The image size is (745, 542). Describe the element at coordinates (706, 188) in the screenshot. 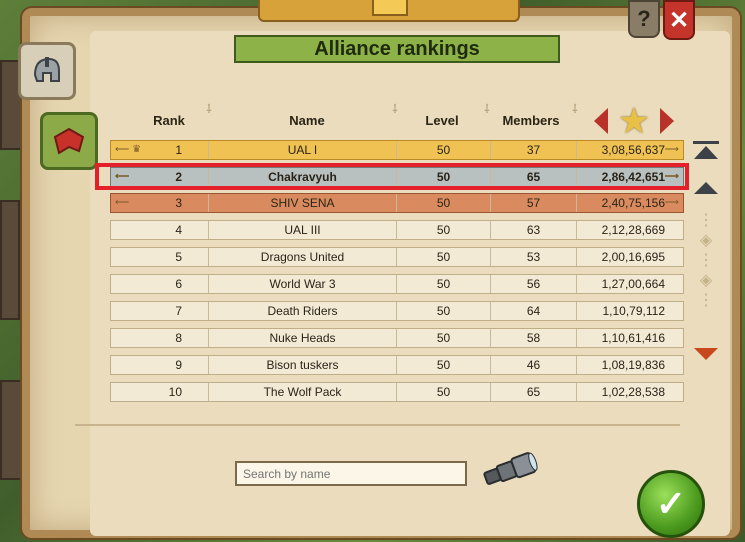

I see `scroll-up-button` at that location.